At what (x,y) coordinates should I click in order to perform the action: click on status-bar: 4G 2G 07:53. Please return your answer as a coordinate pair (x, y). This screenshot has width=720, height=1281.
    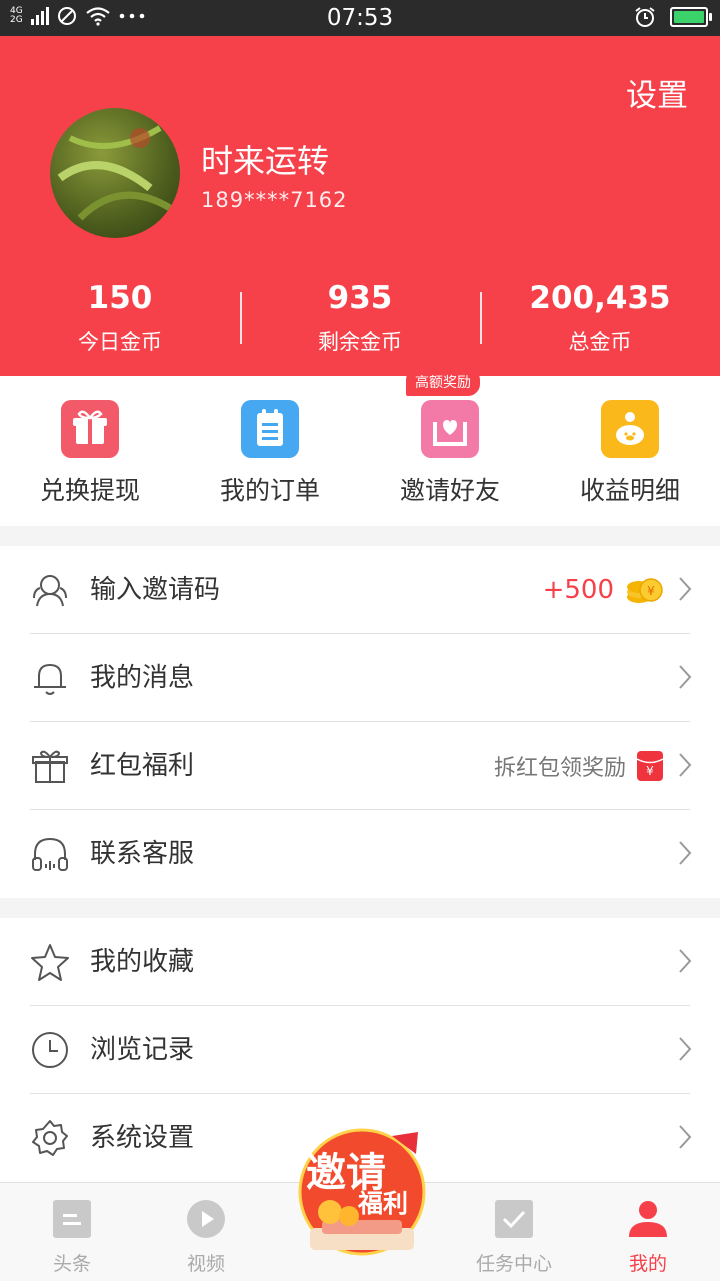
    Looking at the image, I should click on (360, 18).